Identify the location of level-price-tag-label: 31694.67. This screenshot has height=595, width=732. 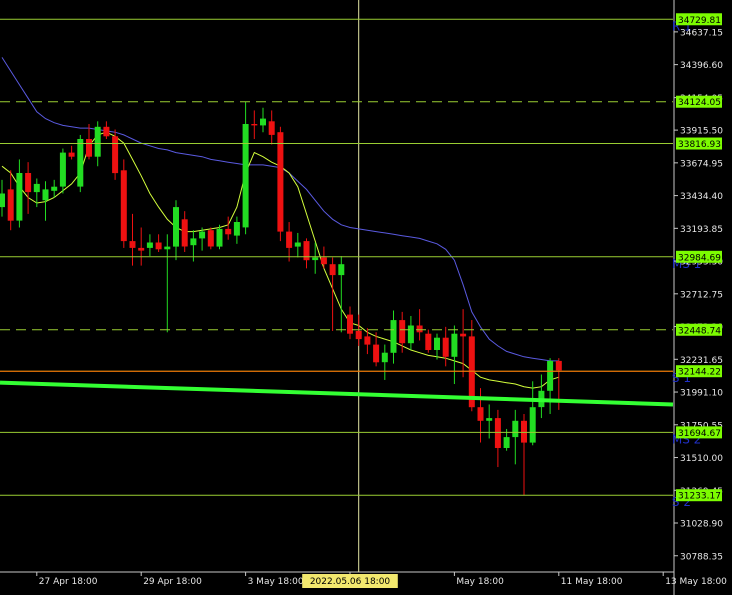
(699, 434).